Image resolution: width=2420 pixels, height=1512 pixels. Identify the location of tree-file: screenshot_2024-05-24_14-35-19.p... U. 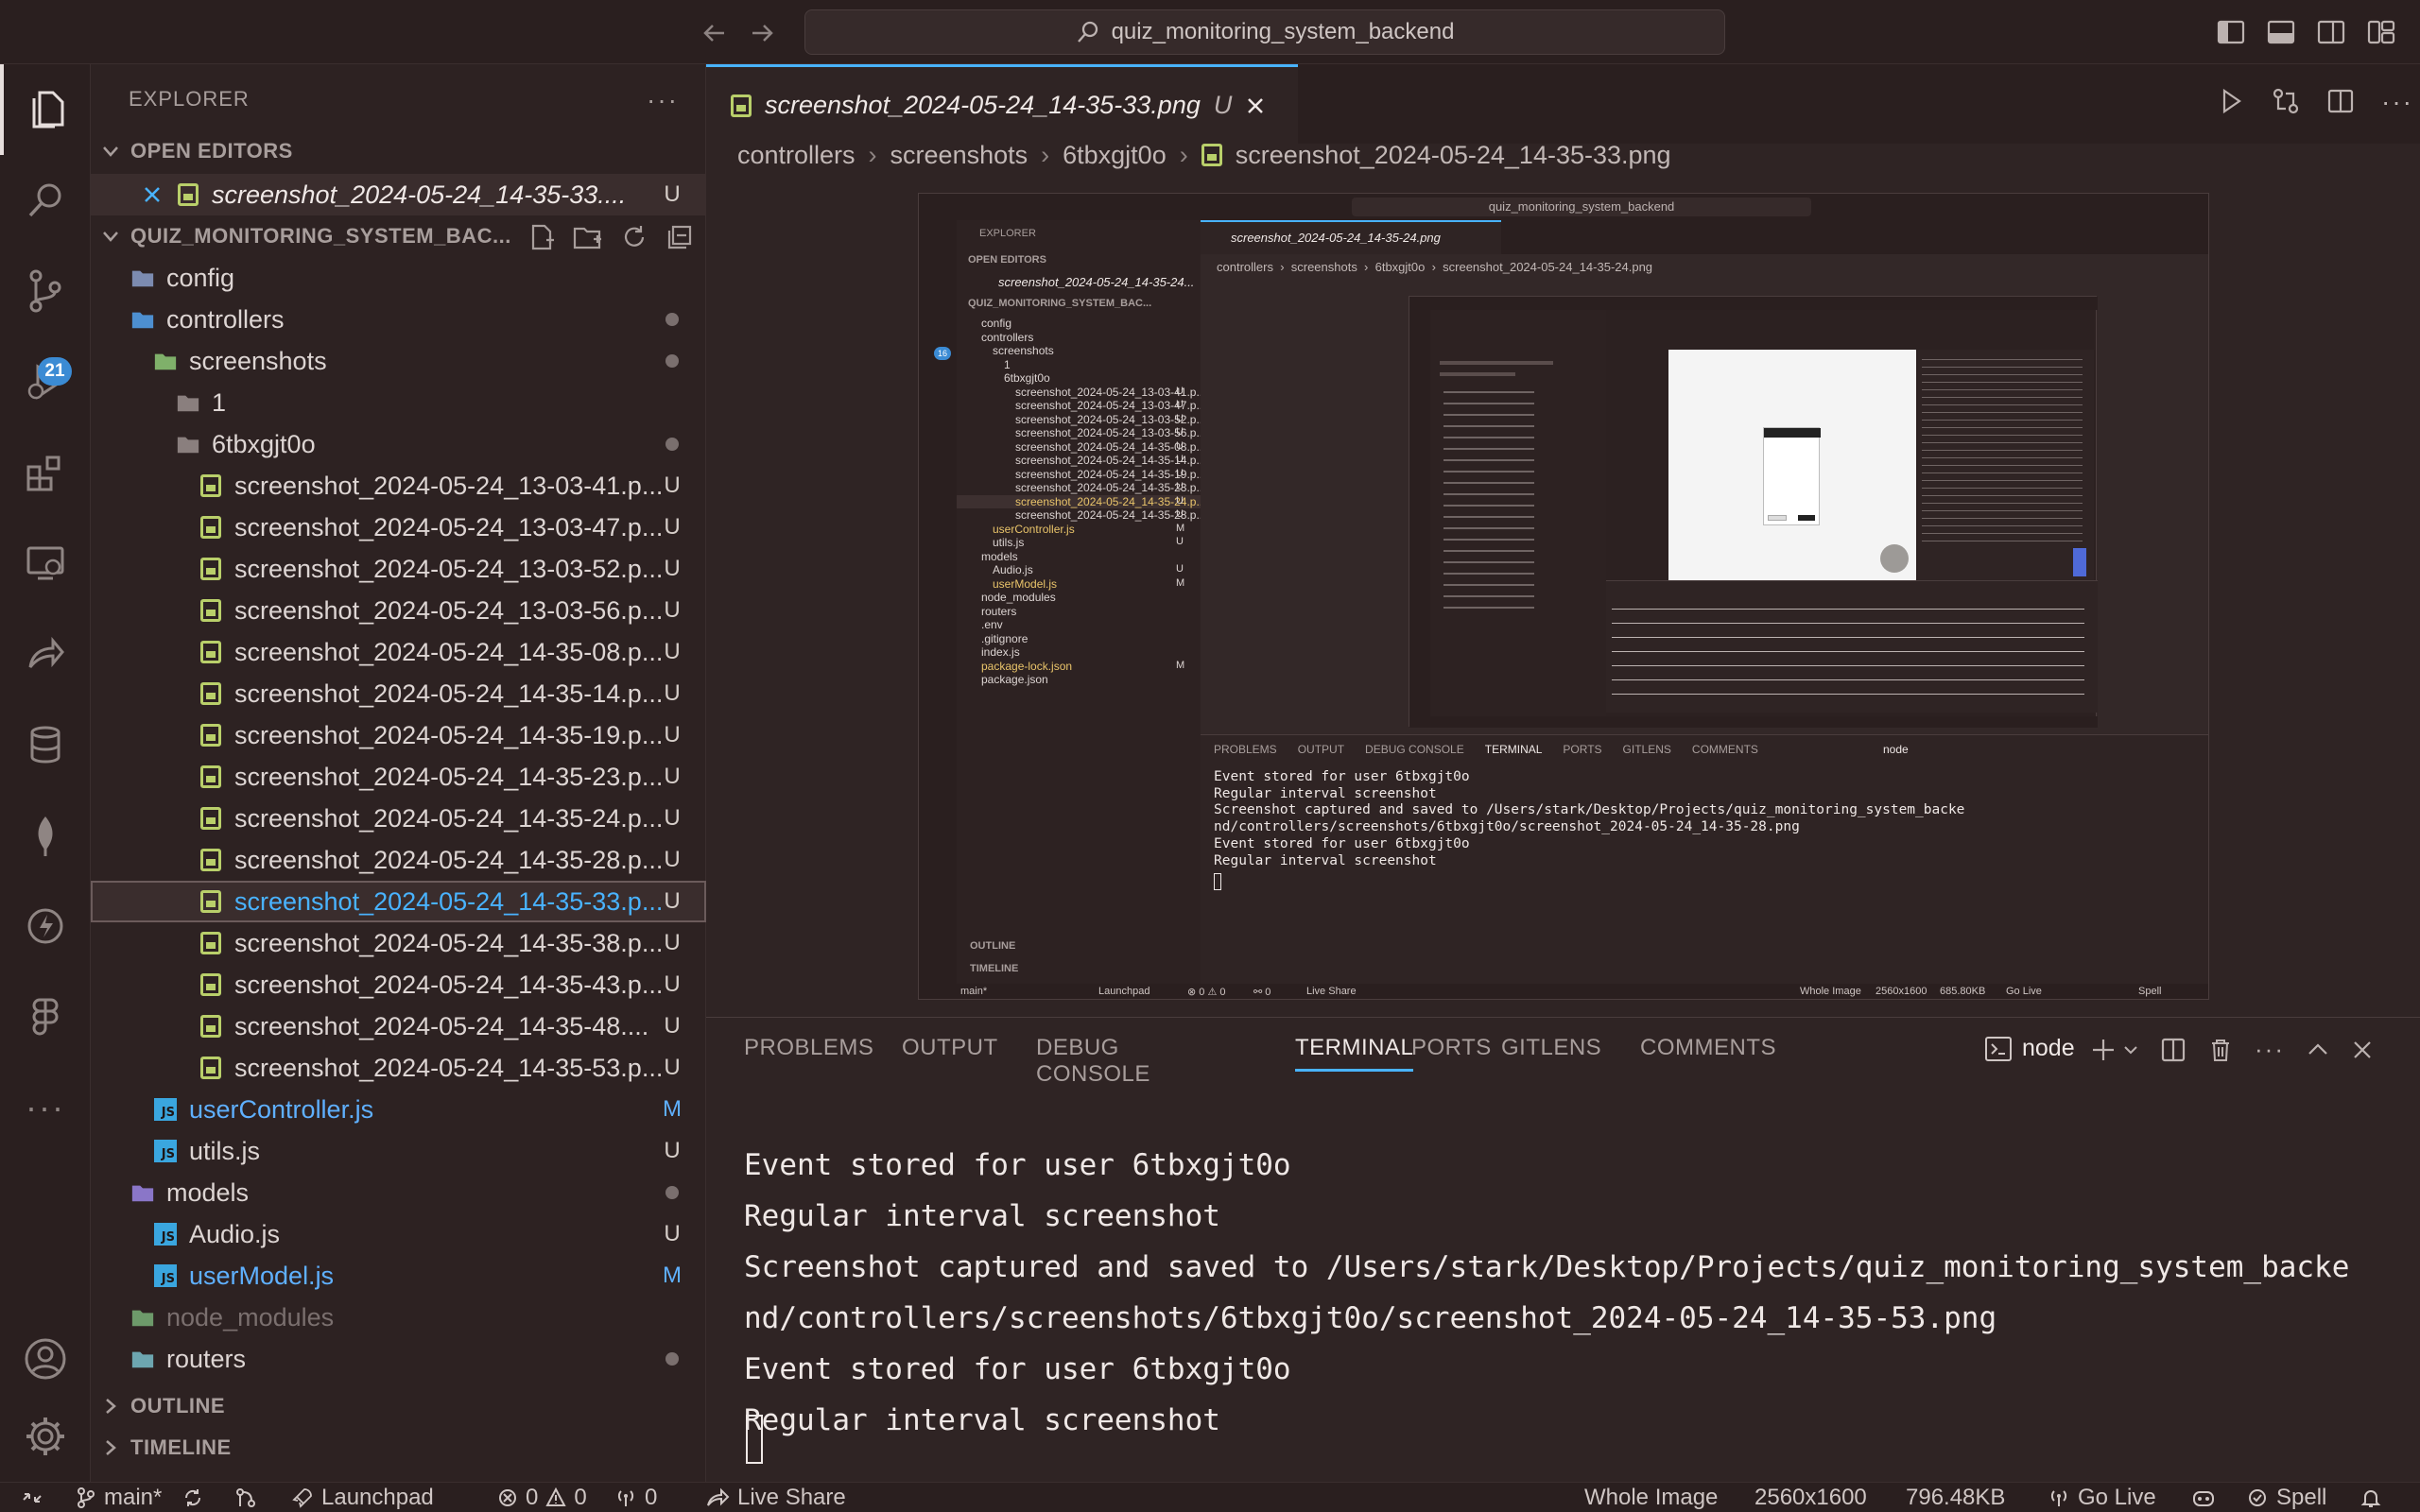
(398, 735).